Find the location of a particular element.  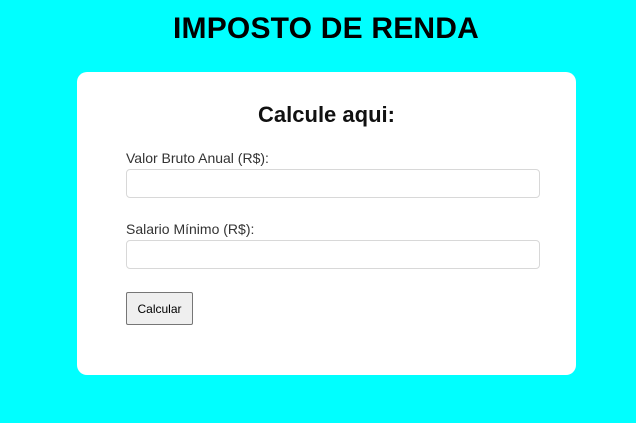

minimum-wage-label: Salario Mínimo (R$): is located at coordinates (190, 229).